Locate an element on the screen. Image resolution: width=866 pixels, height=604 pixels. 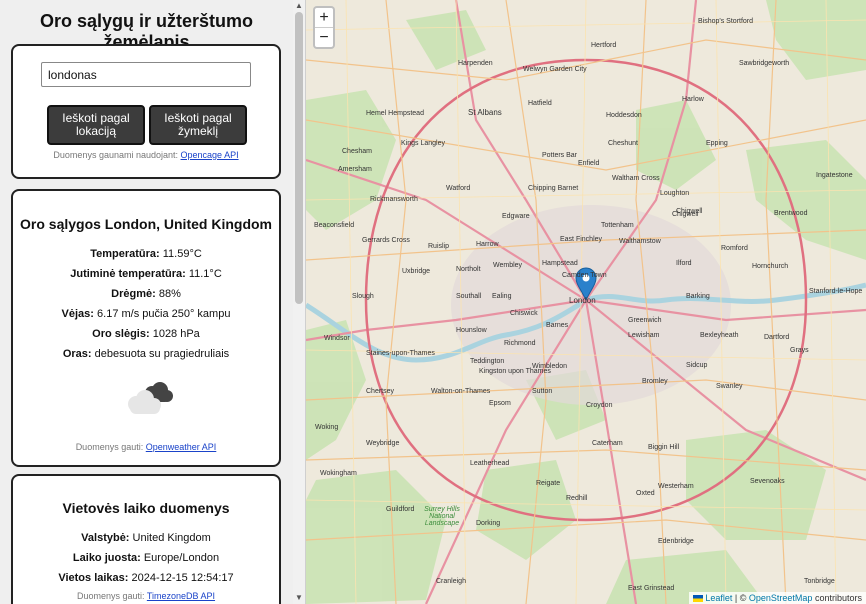
pressure-value: 1028 hPa is located at coordinates (176, 334).